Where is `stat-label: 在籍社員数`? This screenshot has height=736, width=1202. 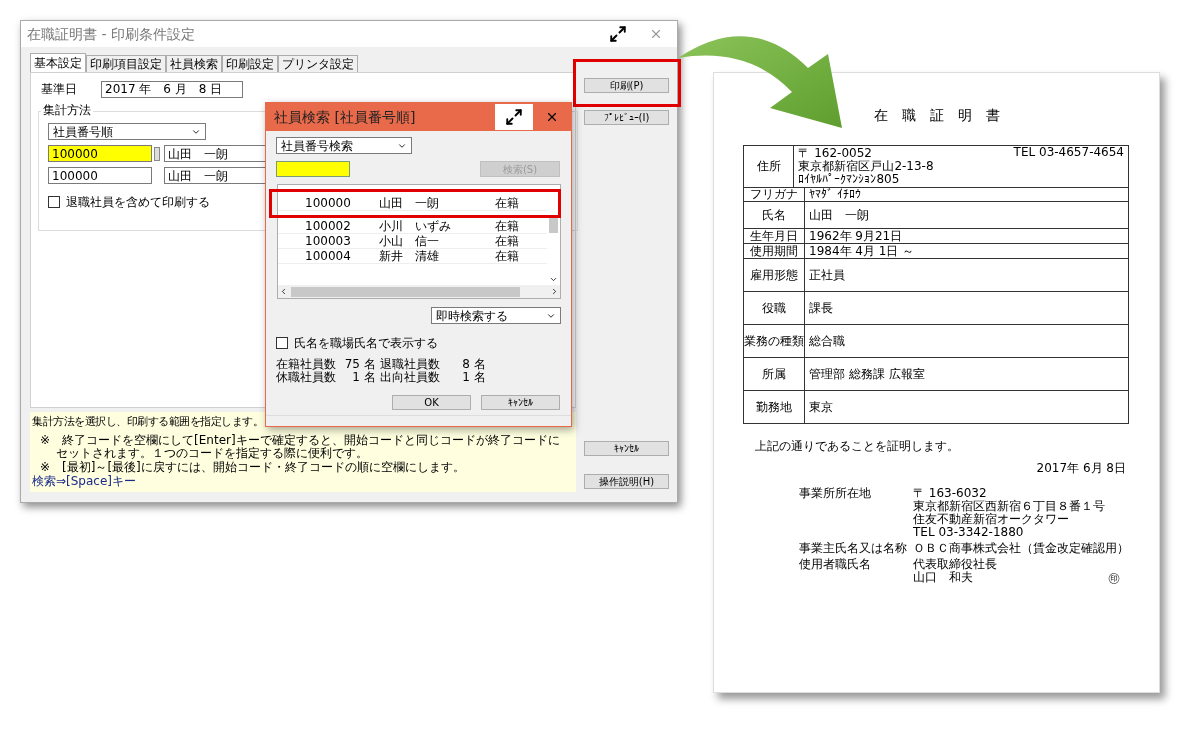
stat-label: 在籍社員数 is located at coordinates (306, 364).